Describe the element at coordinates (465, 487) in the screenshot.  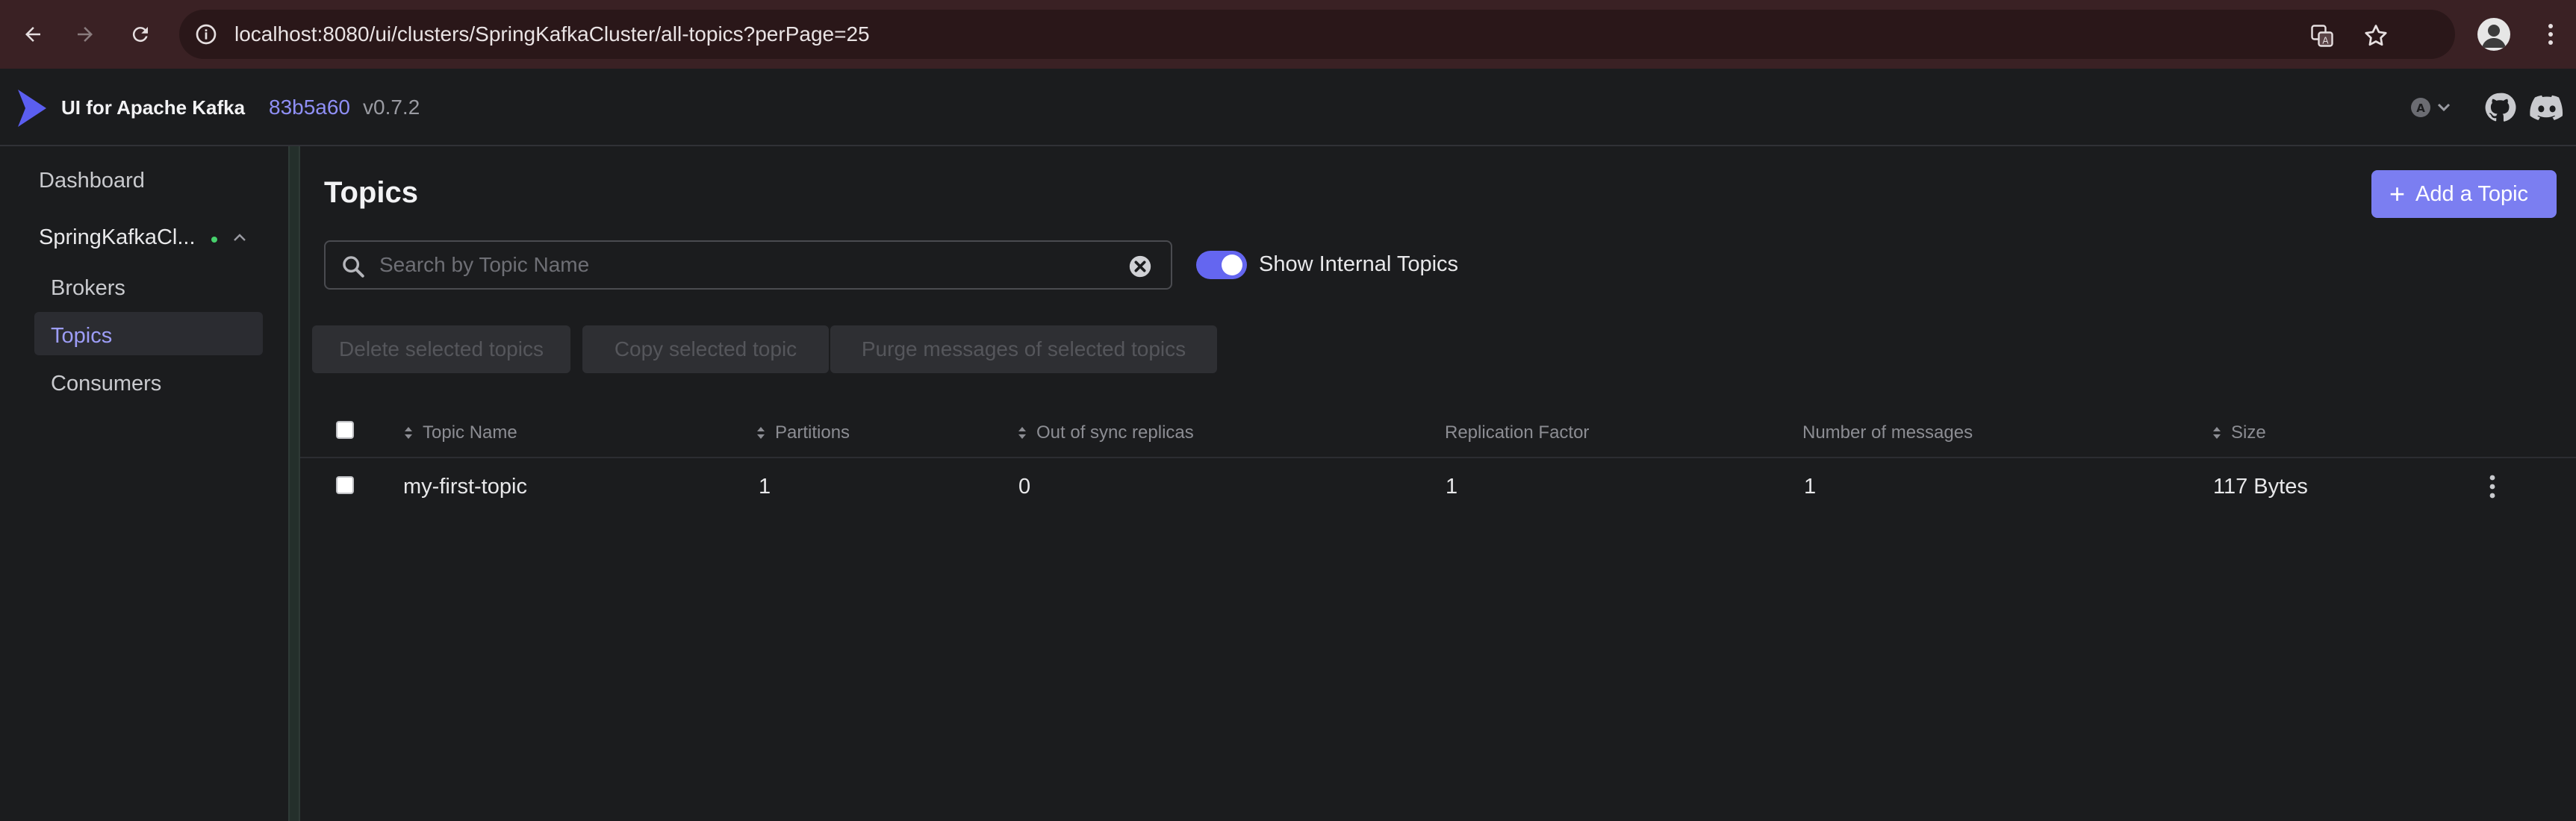
I see `topic-name-link: my-first-topic` at that location.